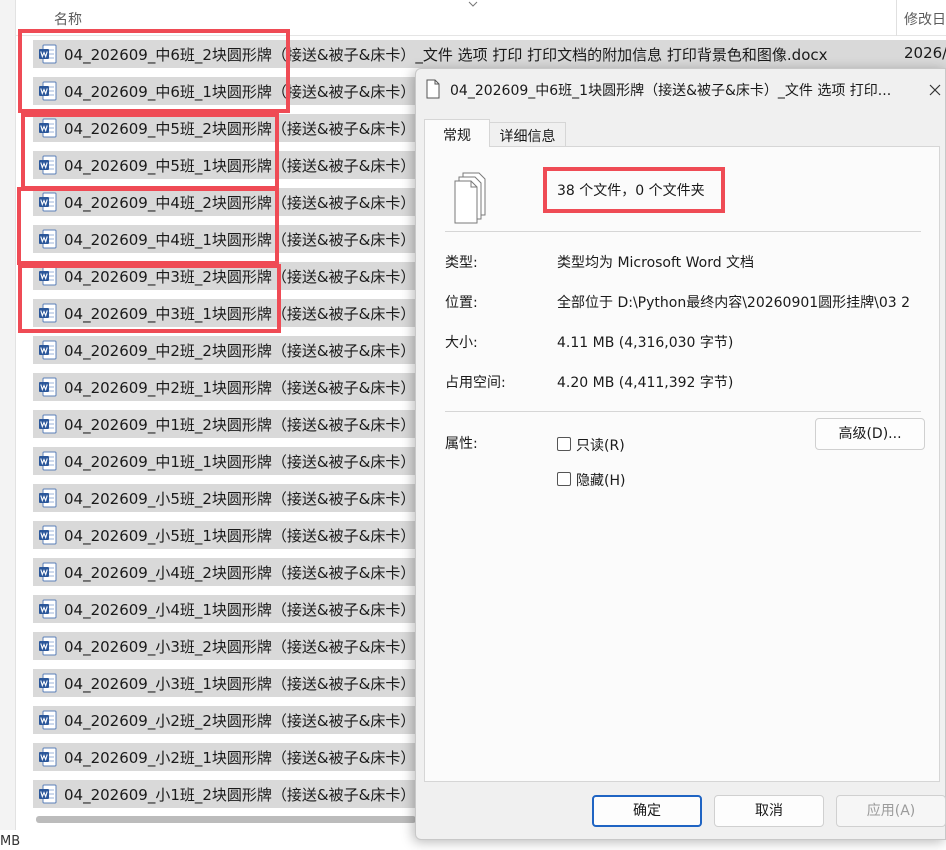  Describe the element at coordinates (470, 198) in the screenshot. I see `multiple-files-icon` at that location.